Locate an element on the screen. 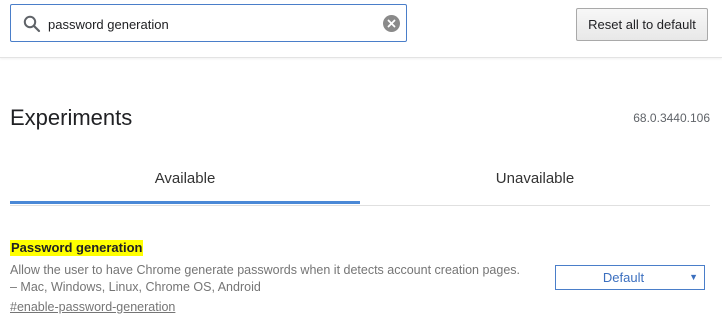 Image resolution: width=722 pixels, height=336 pixels. page-title: Experiments is located at coordinates (71, 117).